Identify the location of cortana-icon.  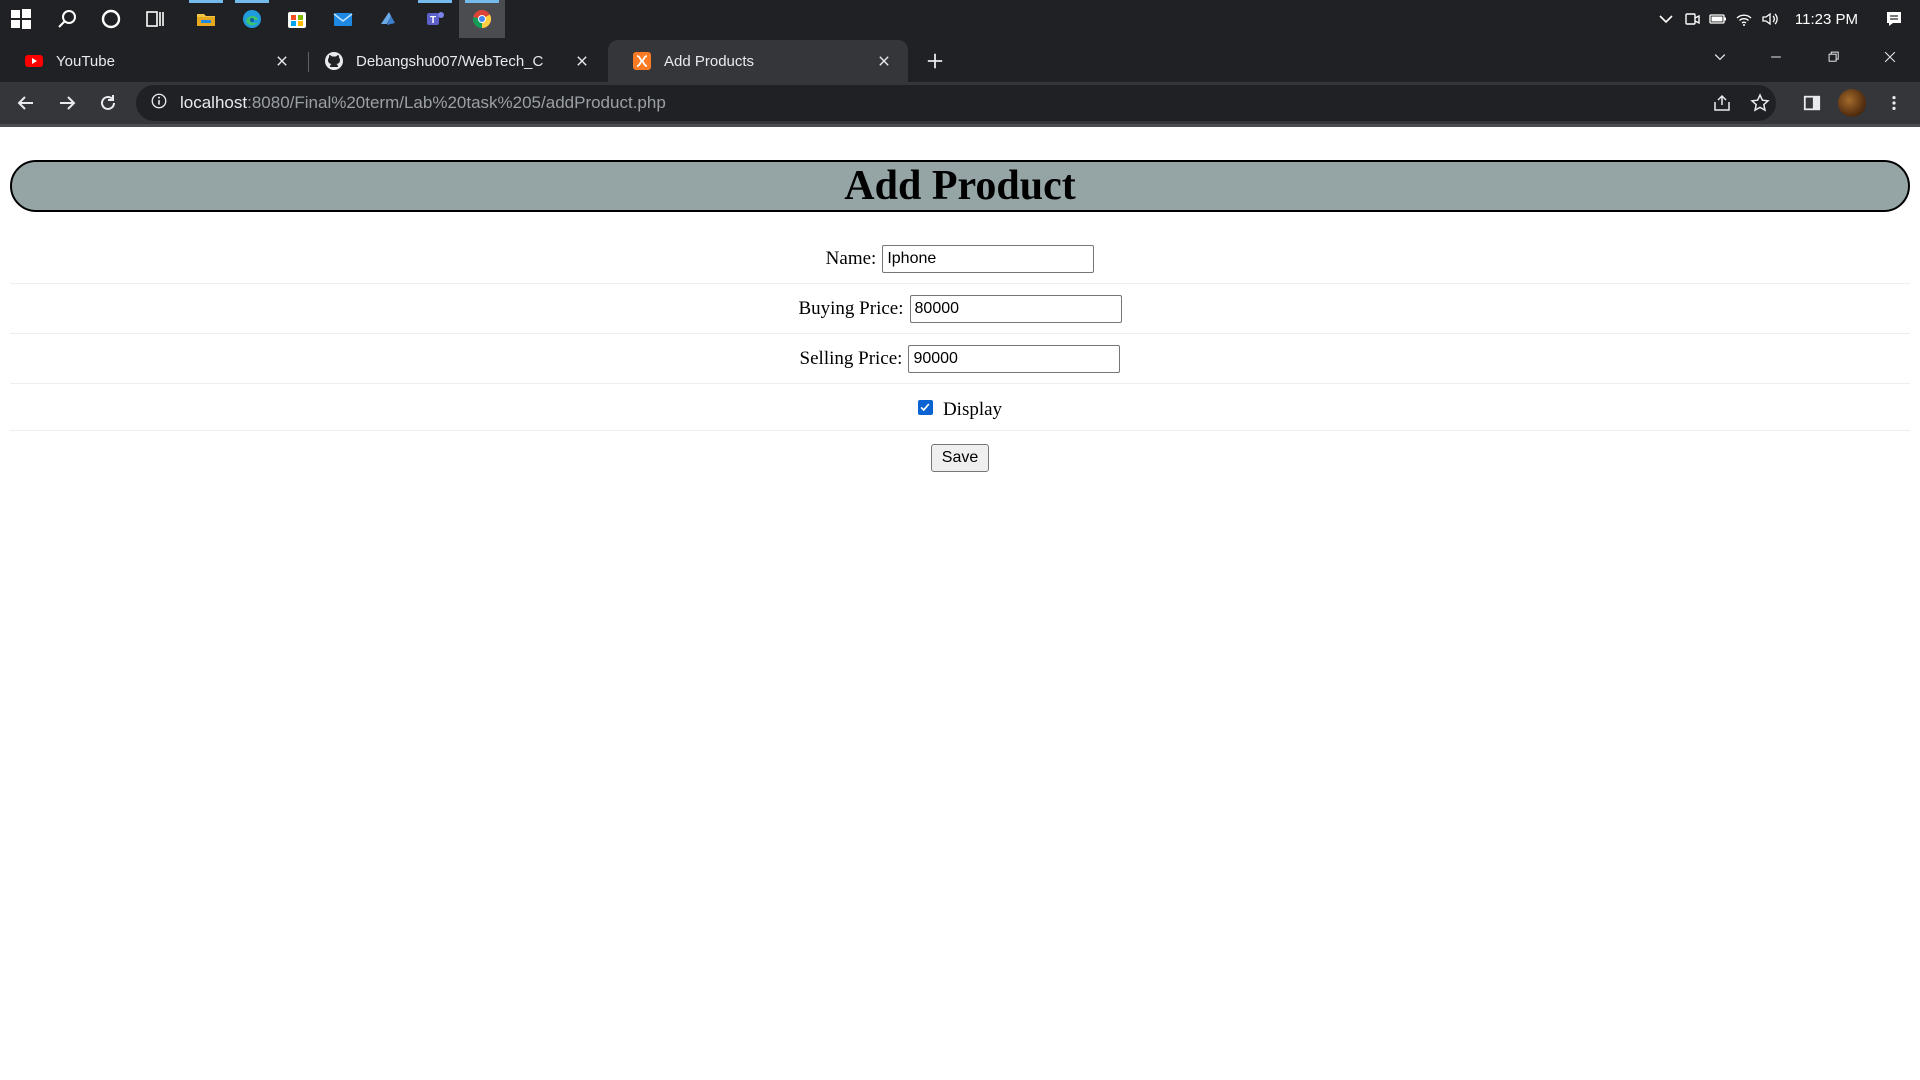
(111, 19).